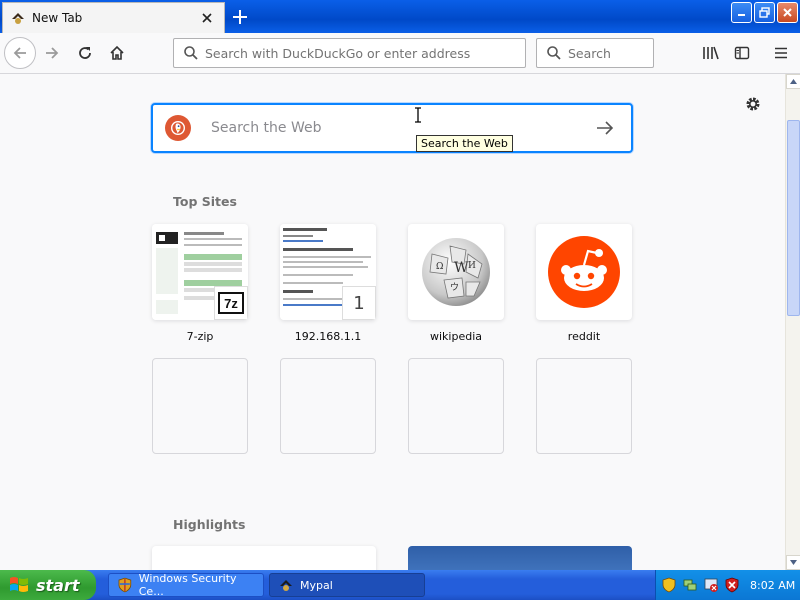 Image resolution: width=800 pixels, height=600 pixels. What do you see at coordinates (454, 287) in the screenshot?
I see `svg-text: ウ` at bounding box center [454, 287].